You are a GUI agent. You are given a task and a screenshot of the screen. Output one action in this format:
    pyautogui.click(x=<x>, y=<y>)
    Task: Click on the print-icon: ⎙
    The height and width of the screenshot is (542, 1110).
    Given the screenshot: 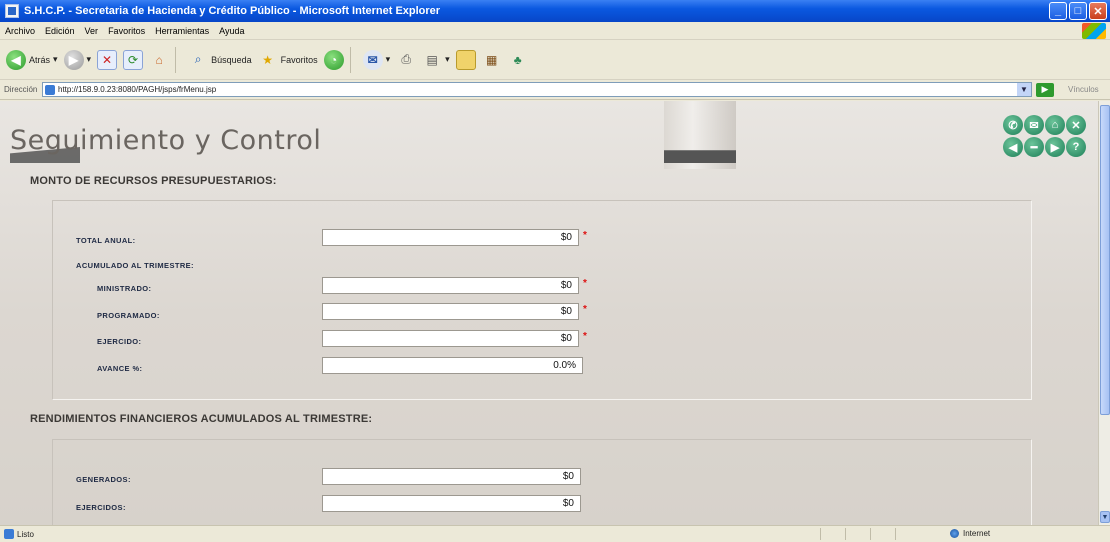 What is the action you would take?
    pyautogui.click(x=406, y=59)
    